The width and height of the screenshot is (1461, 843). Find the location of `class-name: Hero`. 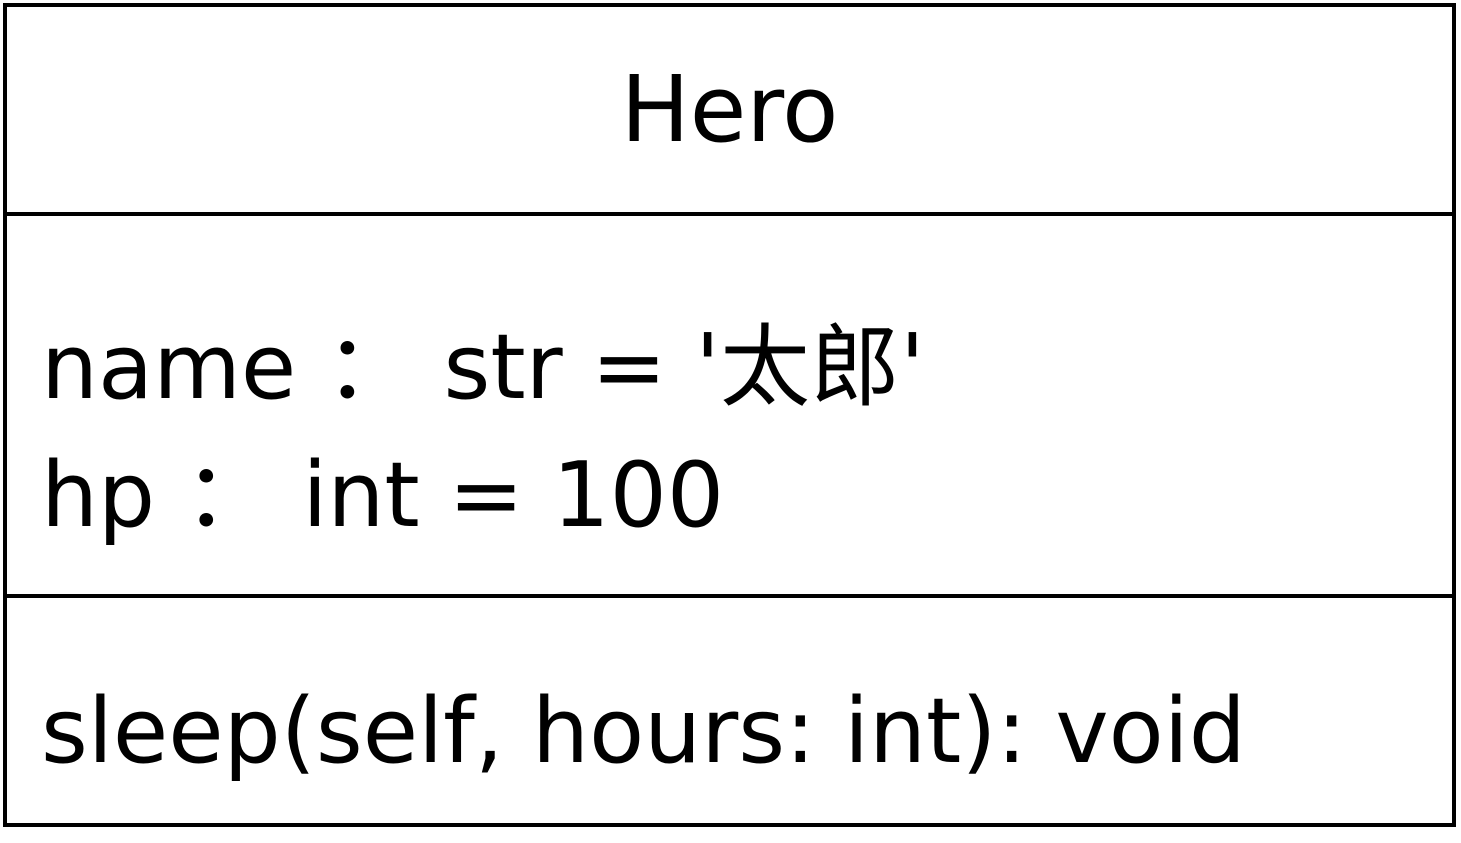

class-name: Hero is located at coordinates (729, 109).